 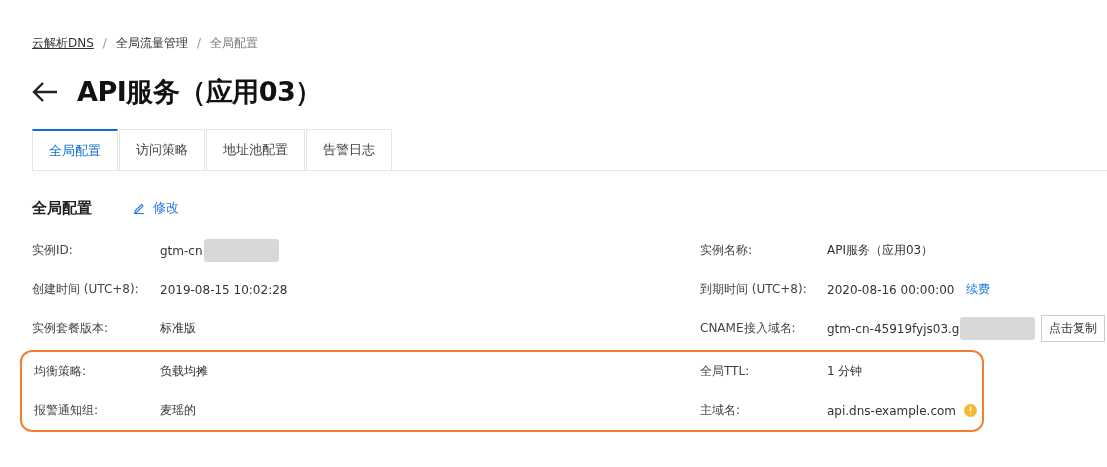 What do you see at coordinates (255, 149) in the screenshot?
I see `tab: 地址池配置` at bounding box center [255, 149].